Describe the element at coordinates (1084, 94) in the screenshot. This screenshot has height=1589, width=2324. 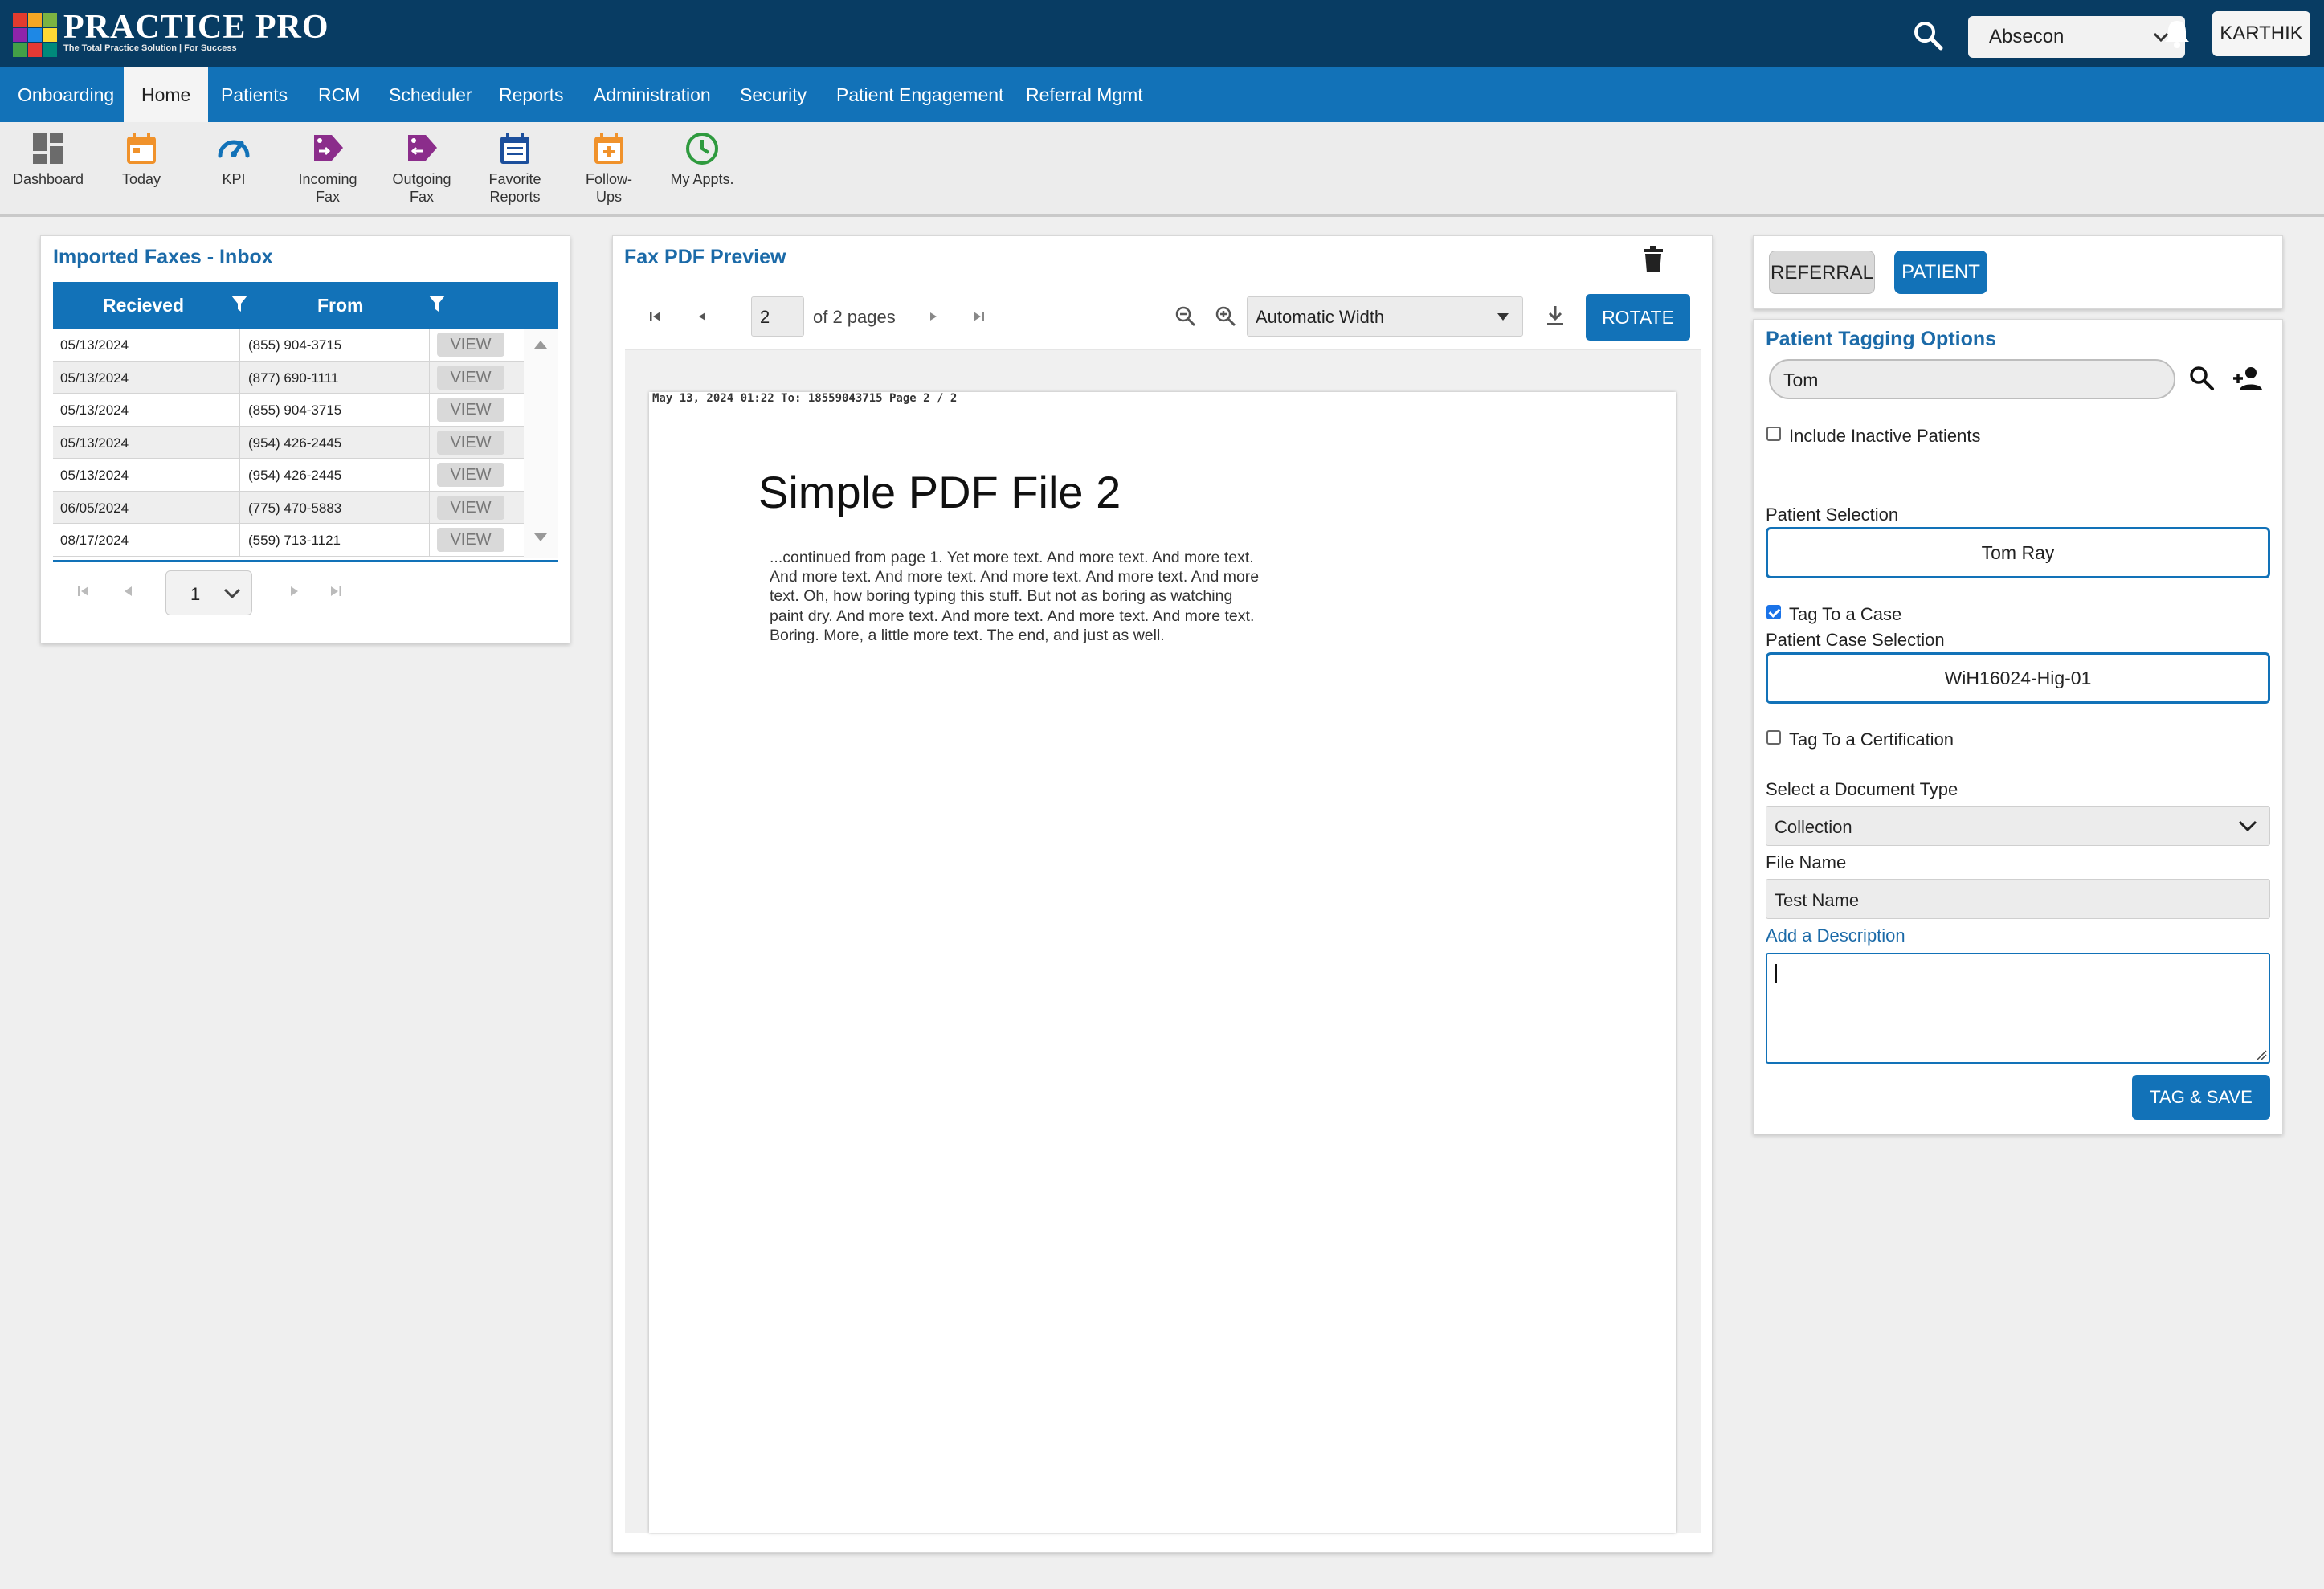
I see `nav-referral-mgmt: Referral Mgmt` at that location.